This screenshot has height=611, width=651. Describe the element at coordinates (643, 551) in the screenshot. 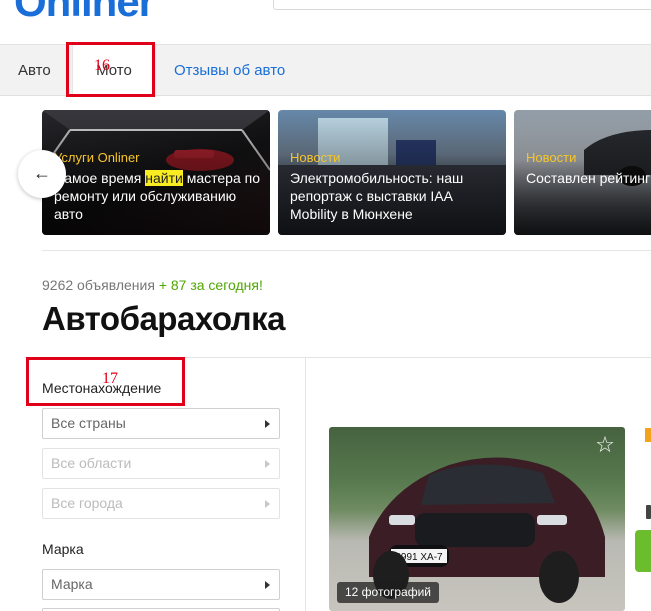

I see `contact-button` at that location.